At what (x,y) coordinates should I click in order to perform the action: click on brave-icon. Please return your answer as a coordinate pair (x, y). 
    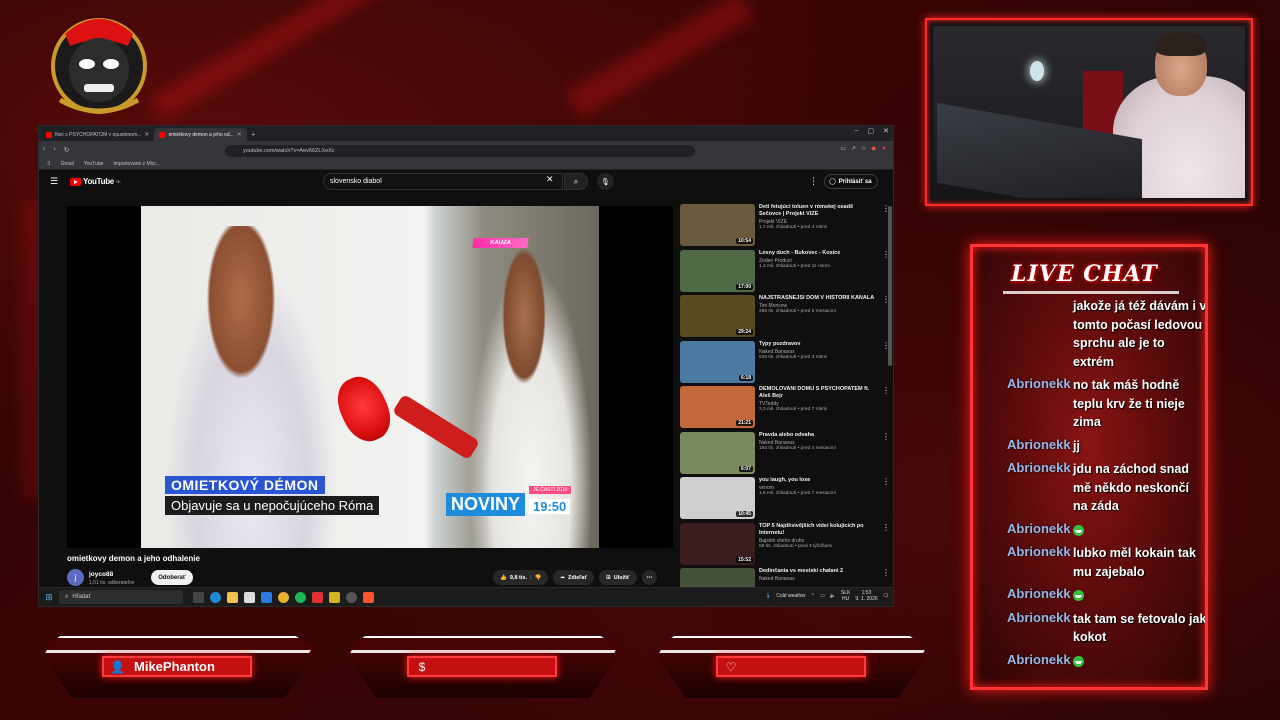
    Looking at the image, I should click on (368, 597).